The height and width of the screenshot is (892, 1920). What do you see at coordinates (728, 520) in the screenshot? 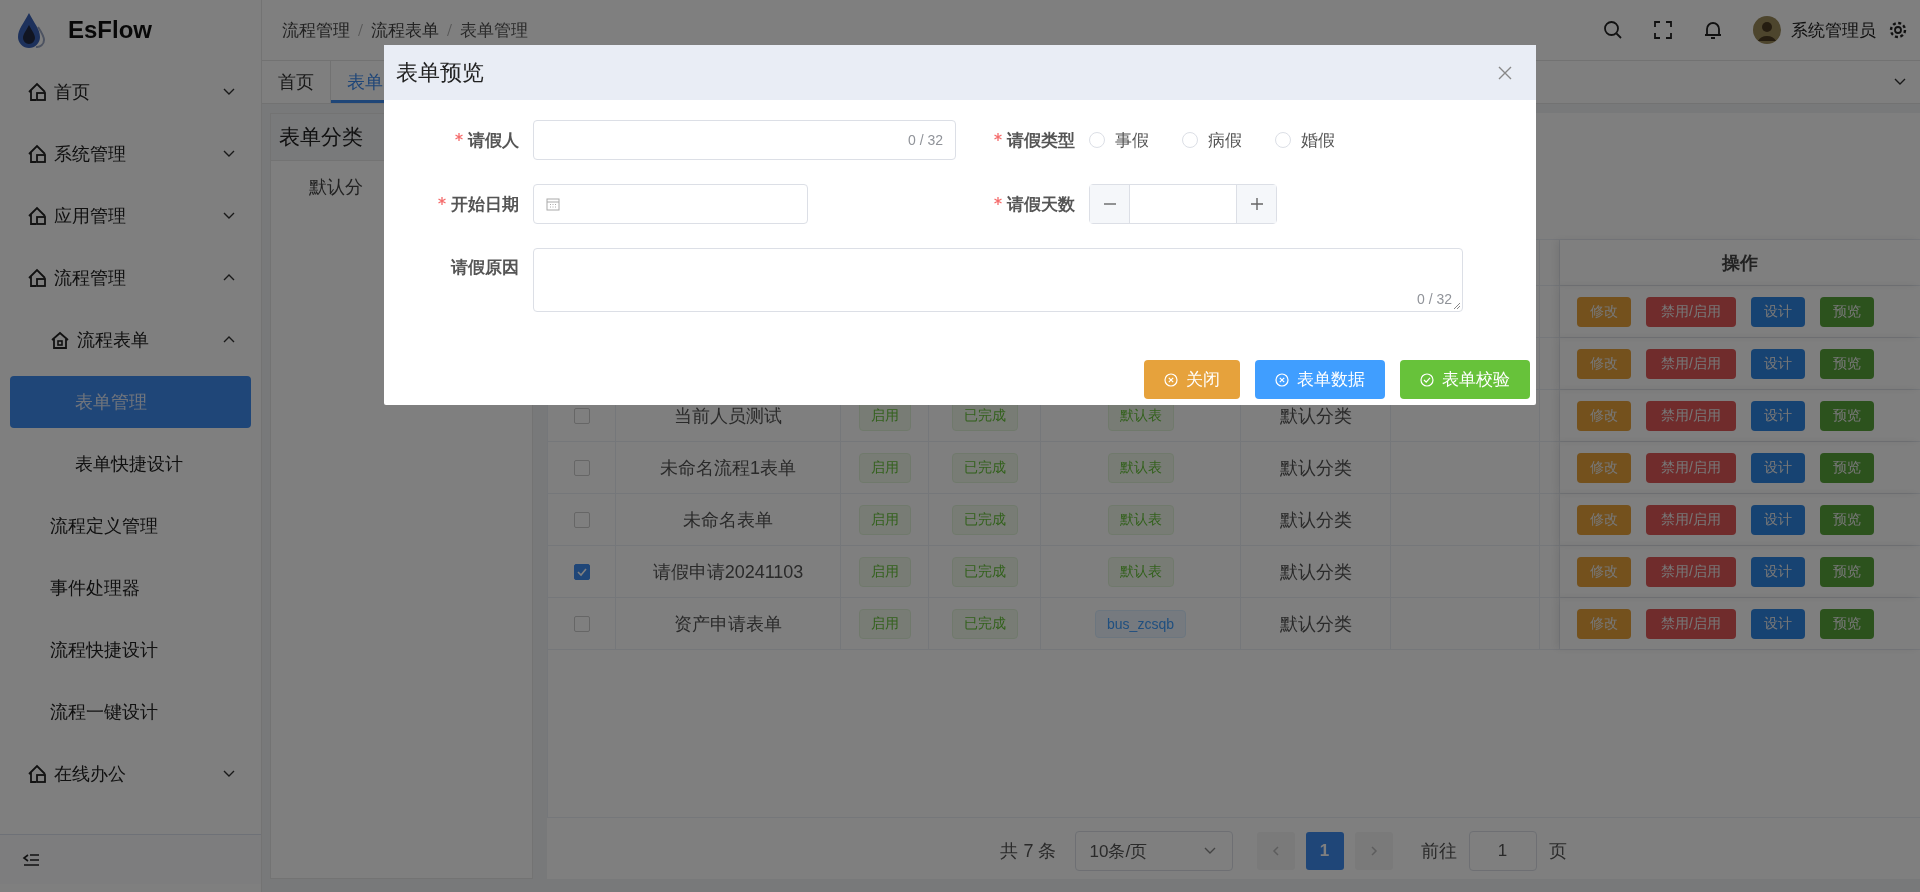
I see `table-cell-text: 未命名表单` at bounding box center [728, 520].